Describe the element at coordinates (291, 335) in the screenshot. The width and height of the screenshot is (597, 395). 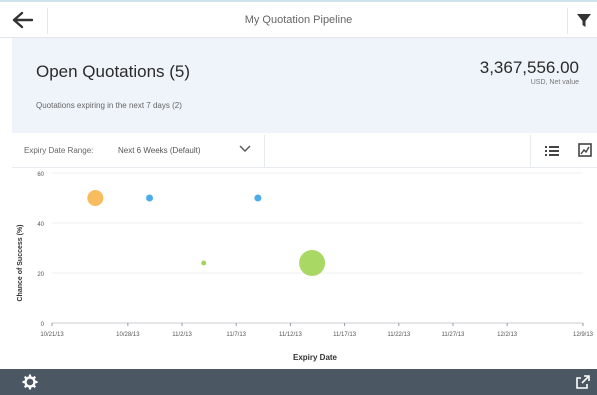
I see `x-tick-label: 11/12/13` at that location.